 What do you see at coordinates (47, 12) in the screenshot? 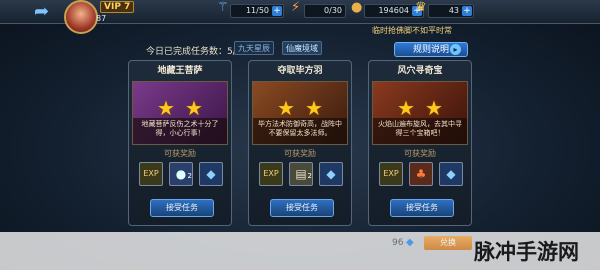
I see `back-arrow-icon: ➦` at bounding box center [47, 12].